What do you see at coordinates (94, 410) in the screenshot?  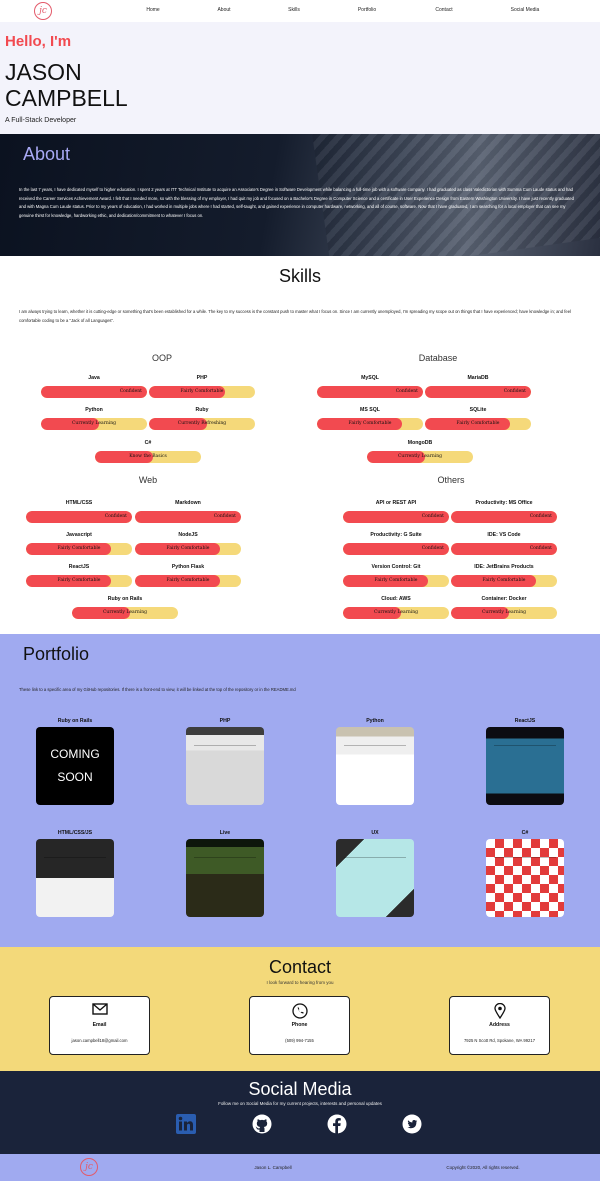 I see `skill-name: Python` at bounding box center [94, 410].